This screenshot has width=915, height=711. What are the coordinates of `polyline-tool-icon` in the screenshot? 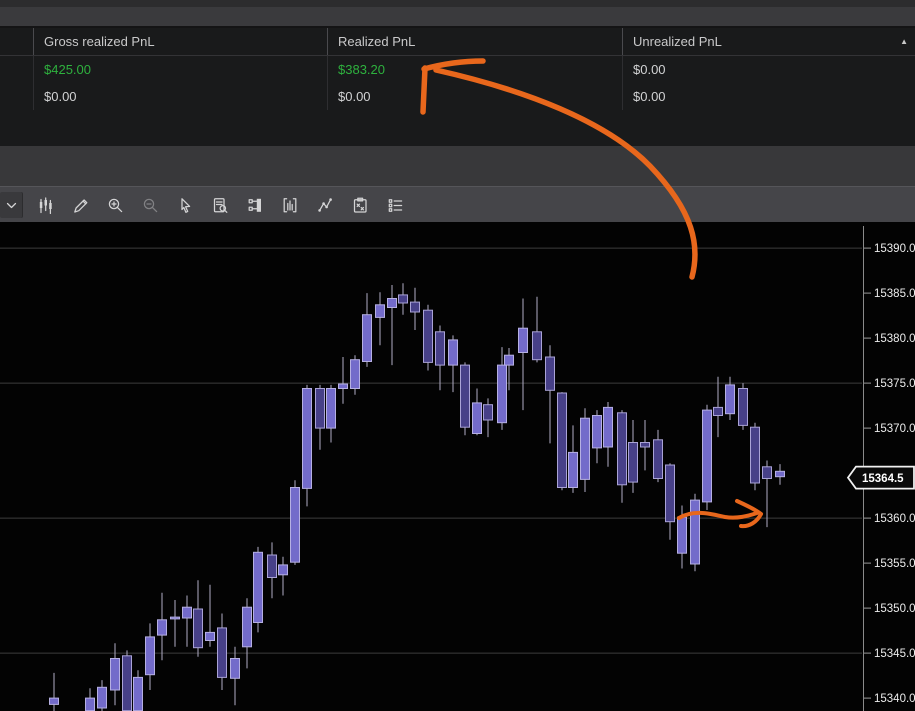 It's located at (324, 204).